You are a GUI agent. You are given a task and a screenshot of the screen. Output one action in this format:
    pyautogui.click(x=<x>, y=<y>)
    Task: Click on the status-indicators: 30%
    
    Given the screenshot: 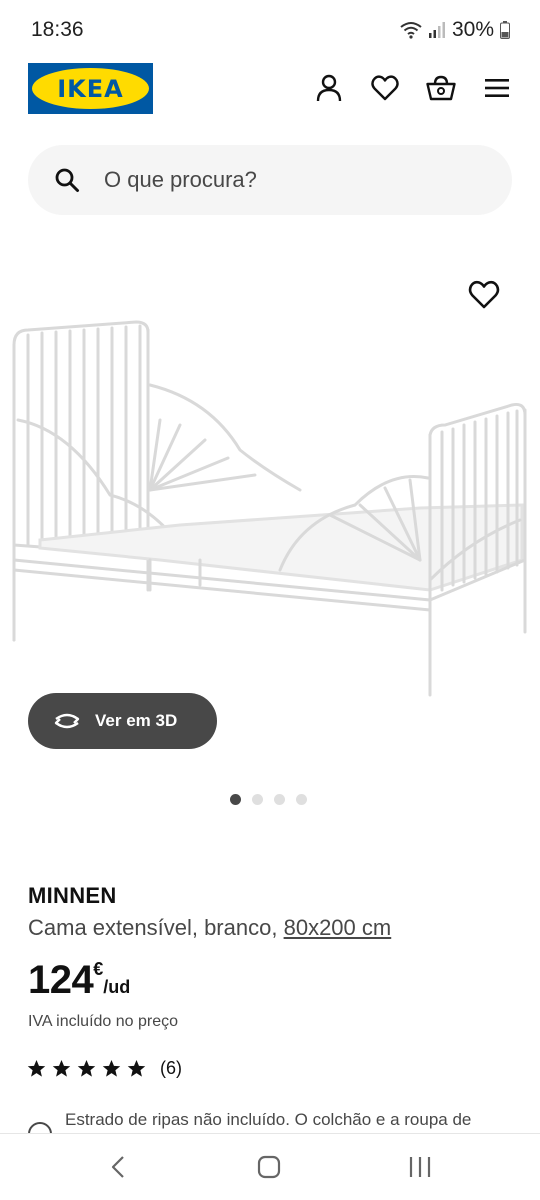 What is the action you would take?
    pyautogui.click(x=455, y=30)
    